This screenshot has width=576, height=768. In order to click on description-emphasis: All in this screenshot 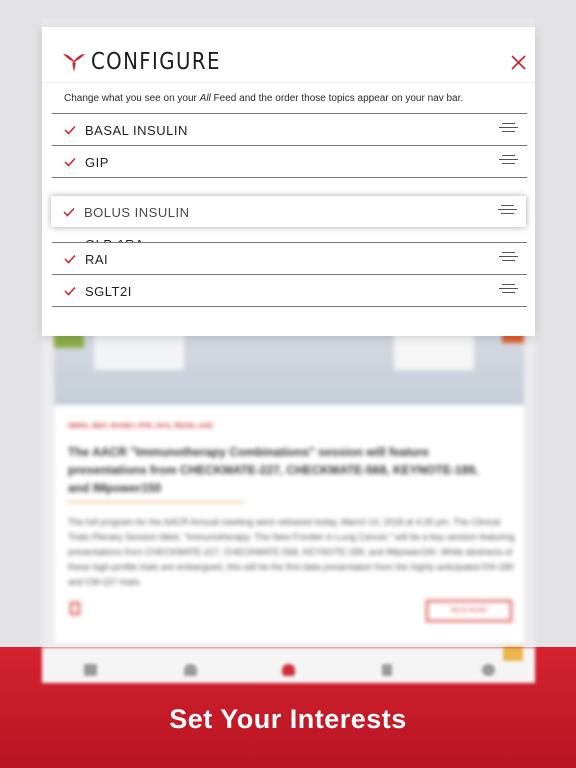, I will do `click(205, 98)`.